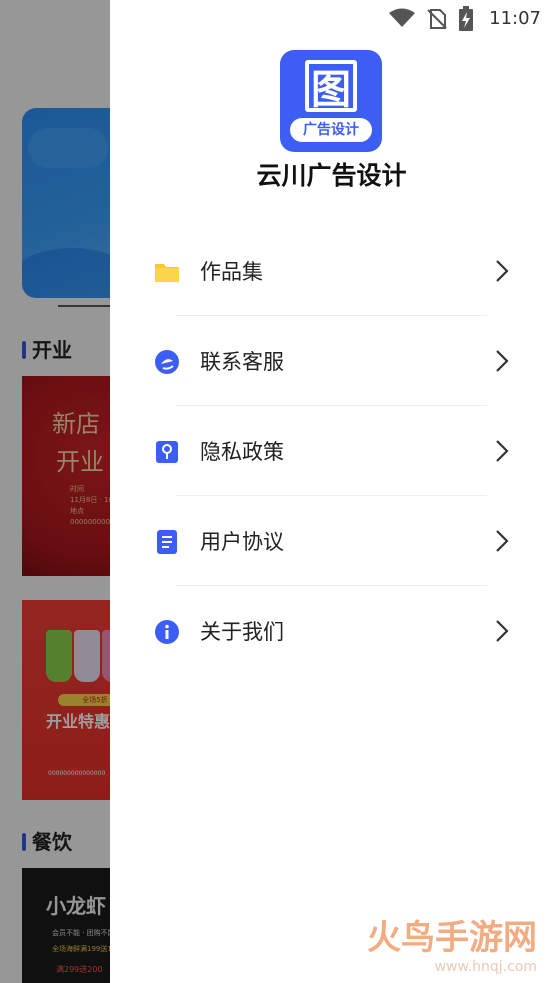 Image resolution: width=553 pixels, height=983 pixels. I want to click on menu-item-user-agreement: 用户协议, so click(331, 541).